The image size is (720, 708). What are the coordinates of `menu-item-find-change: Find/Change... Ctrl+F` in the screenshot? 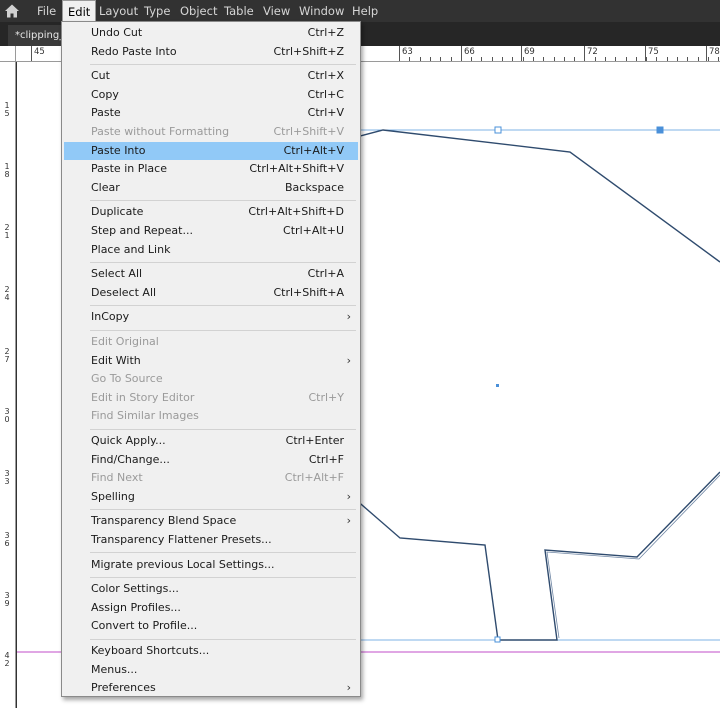 It's located at (211, 460).